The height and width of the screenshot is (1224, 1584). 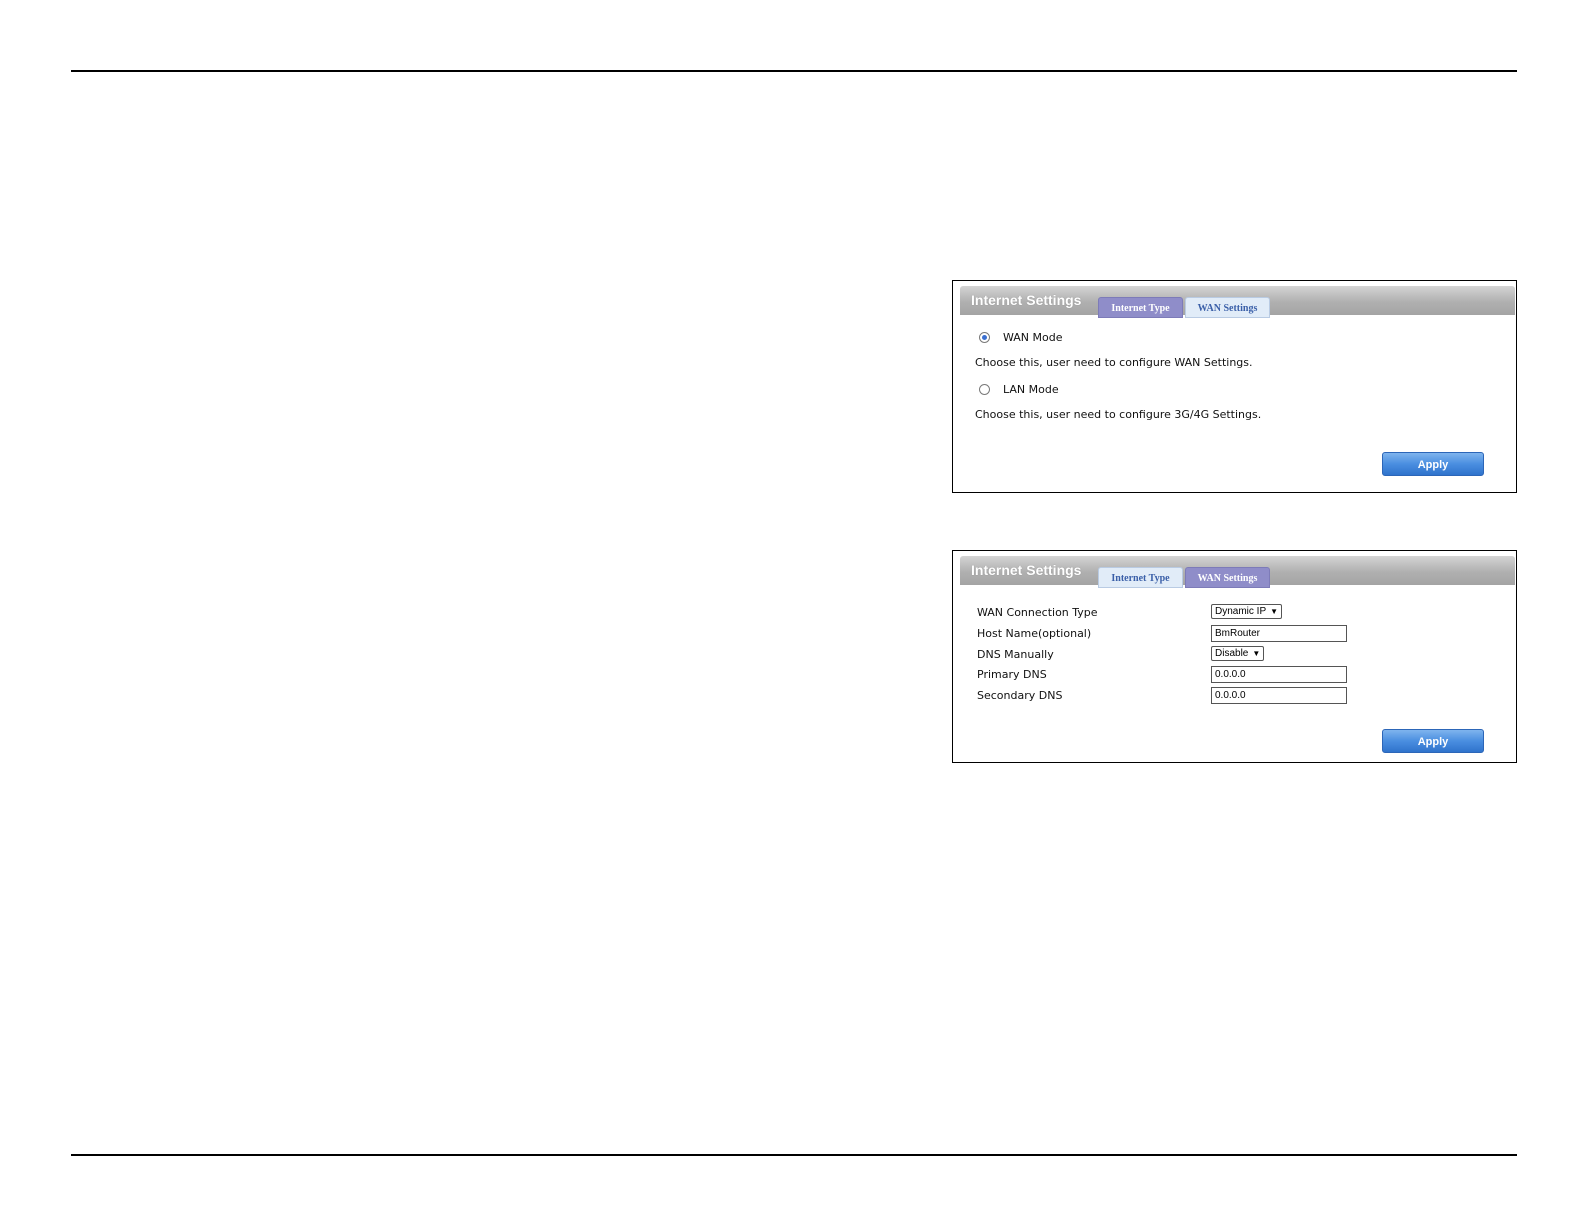 What do you see at coordinates (794, 71) in the screenshot?
I see `top-divider` at bounding box center [794, 71].